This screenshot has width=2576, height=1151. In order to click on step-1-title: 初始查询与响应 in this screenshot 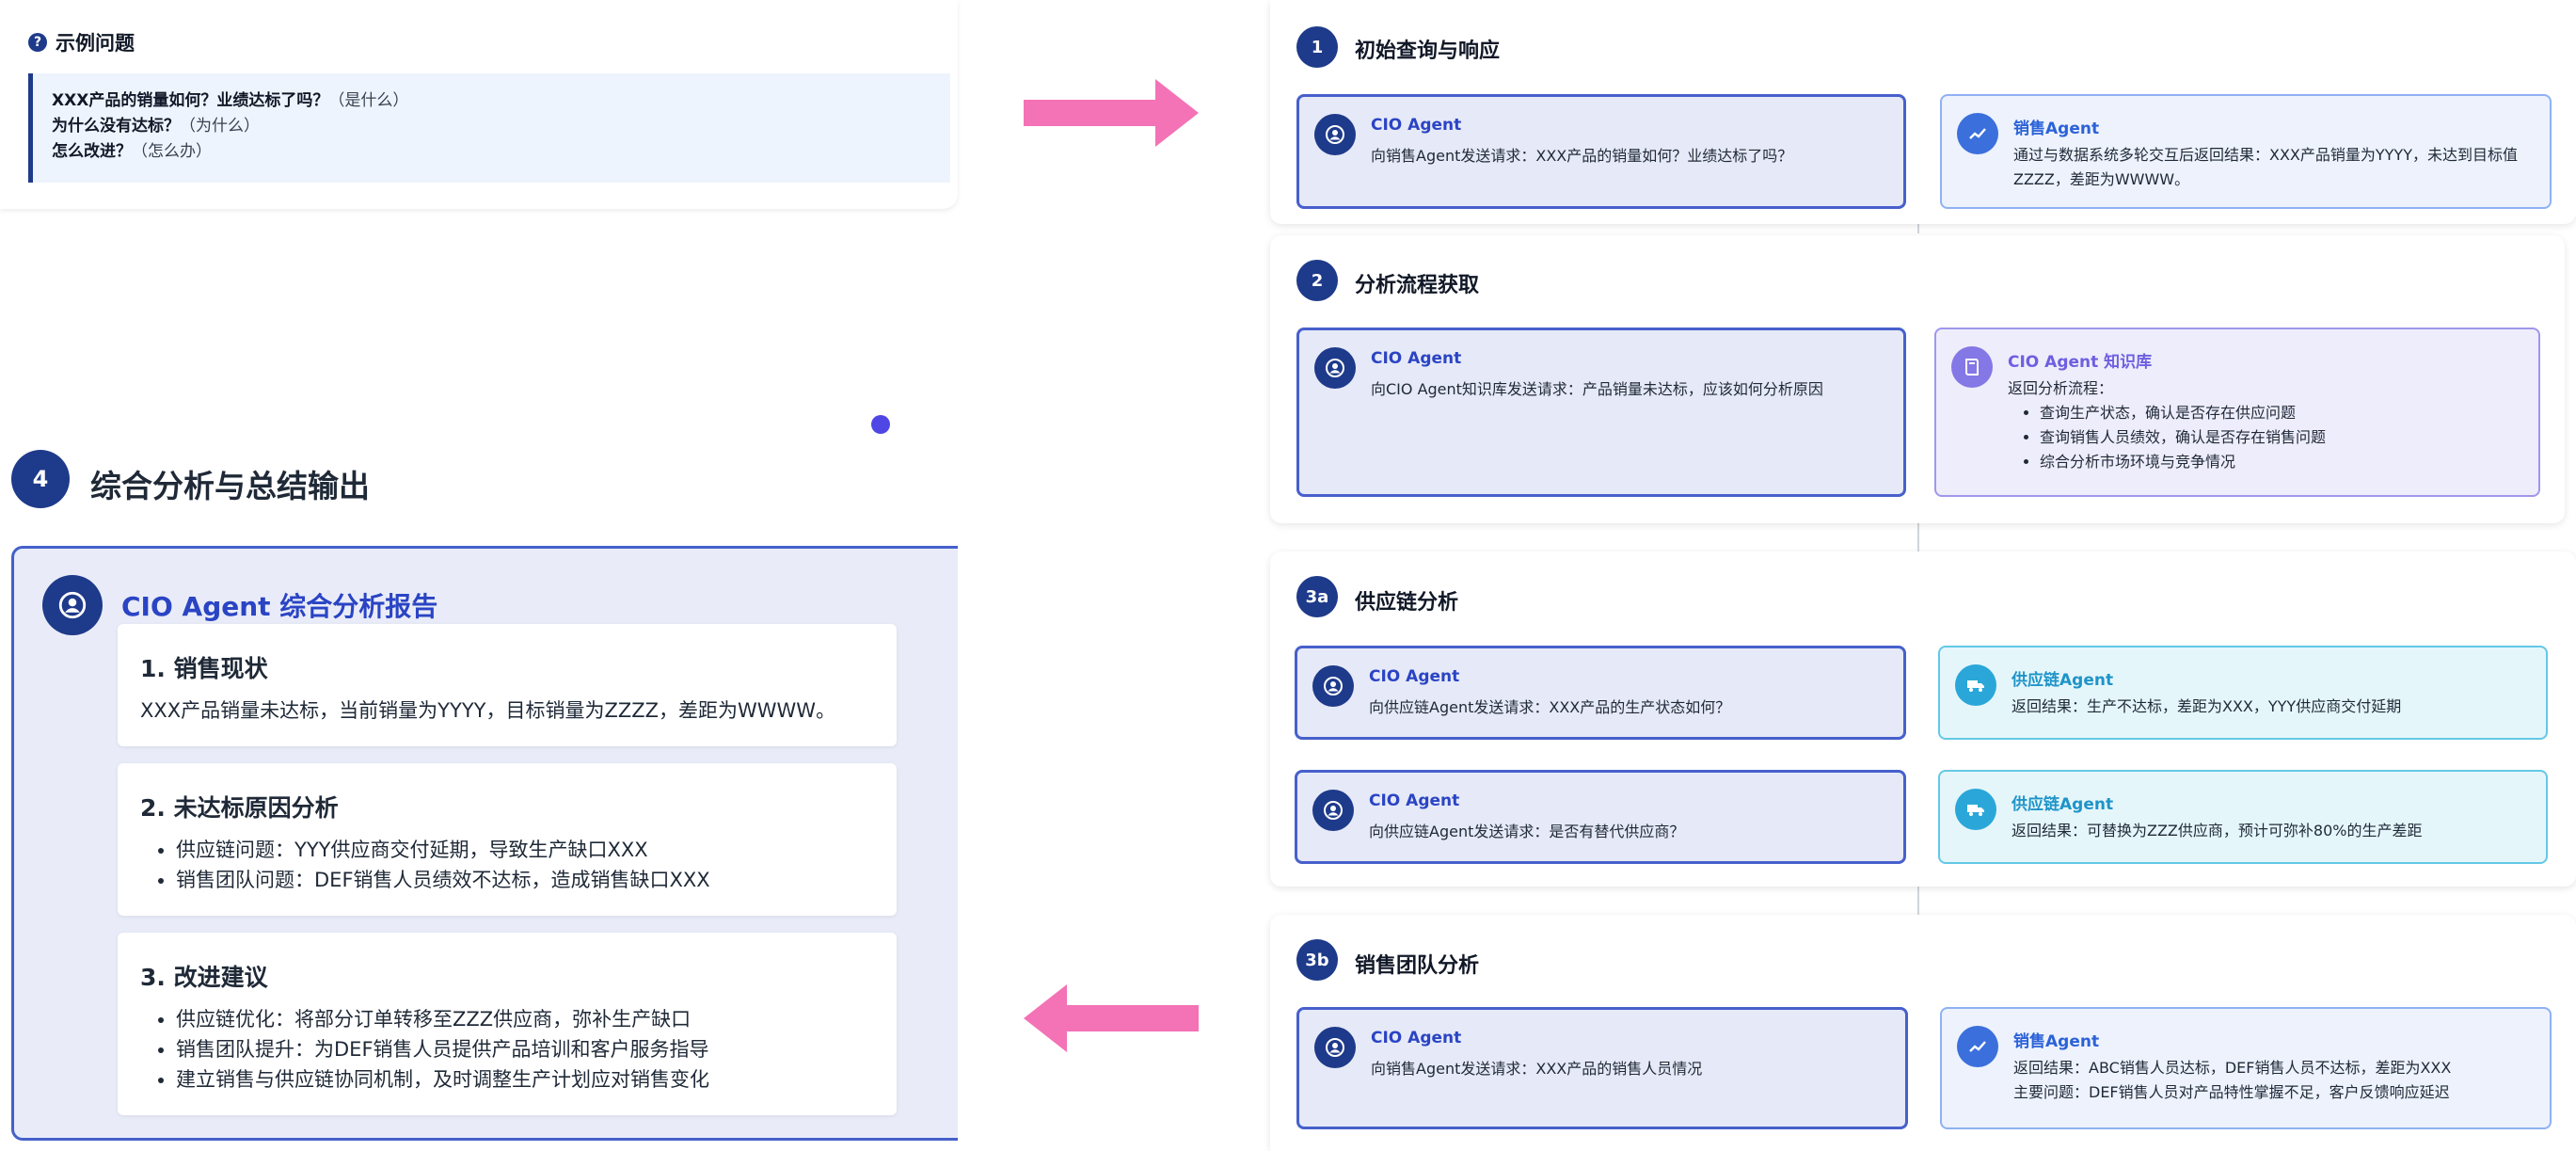, I will do `click(1428, 51)`.